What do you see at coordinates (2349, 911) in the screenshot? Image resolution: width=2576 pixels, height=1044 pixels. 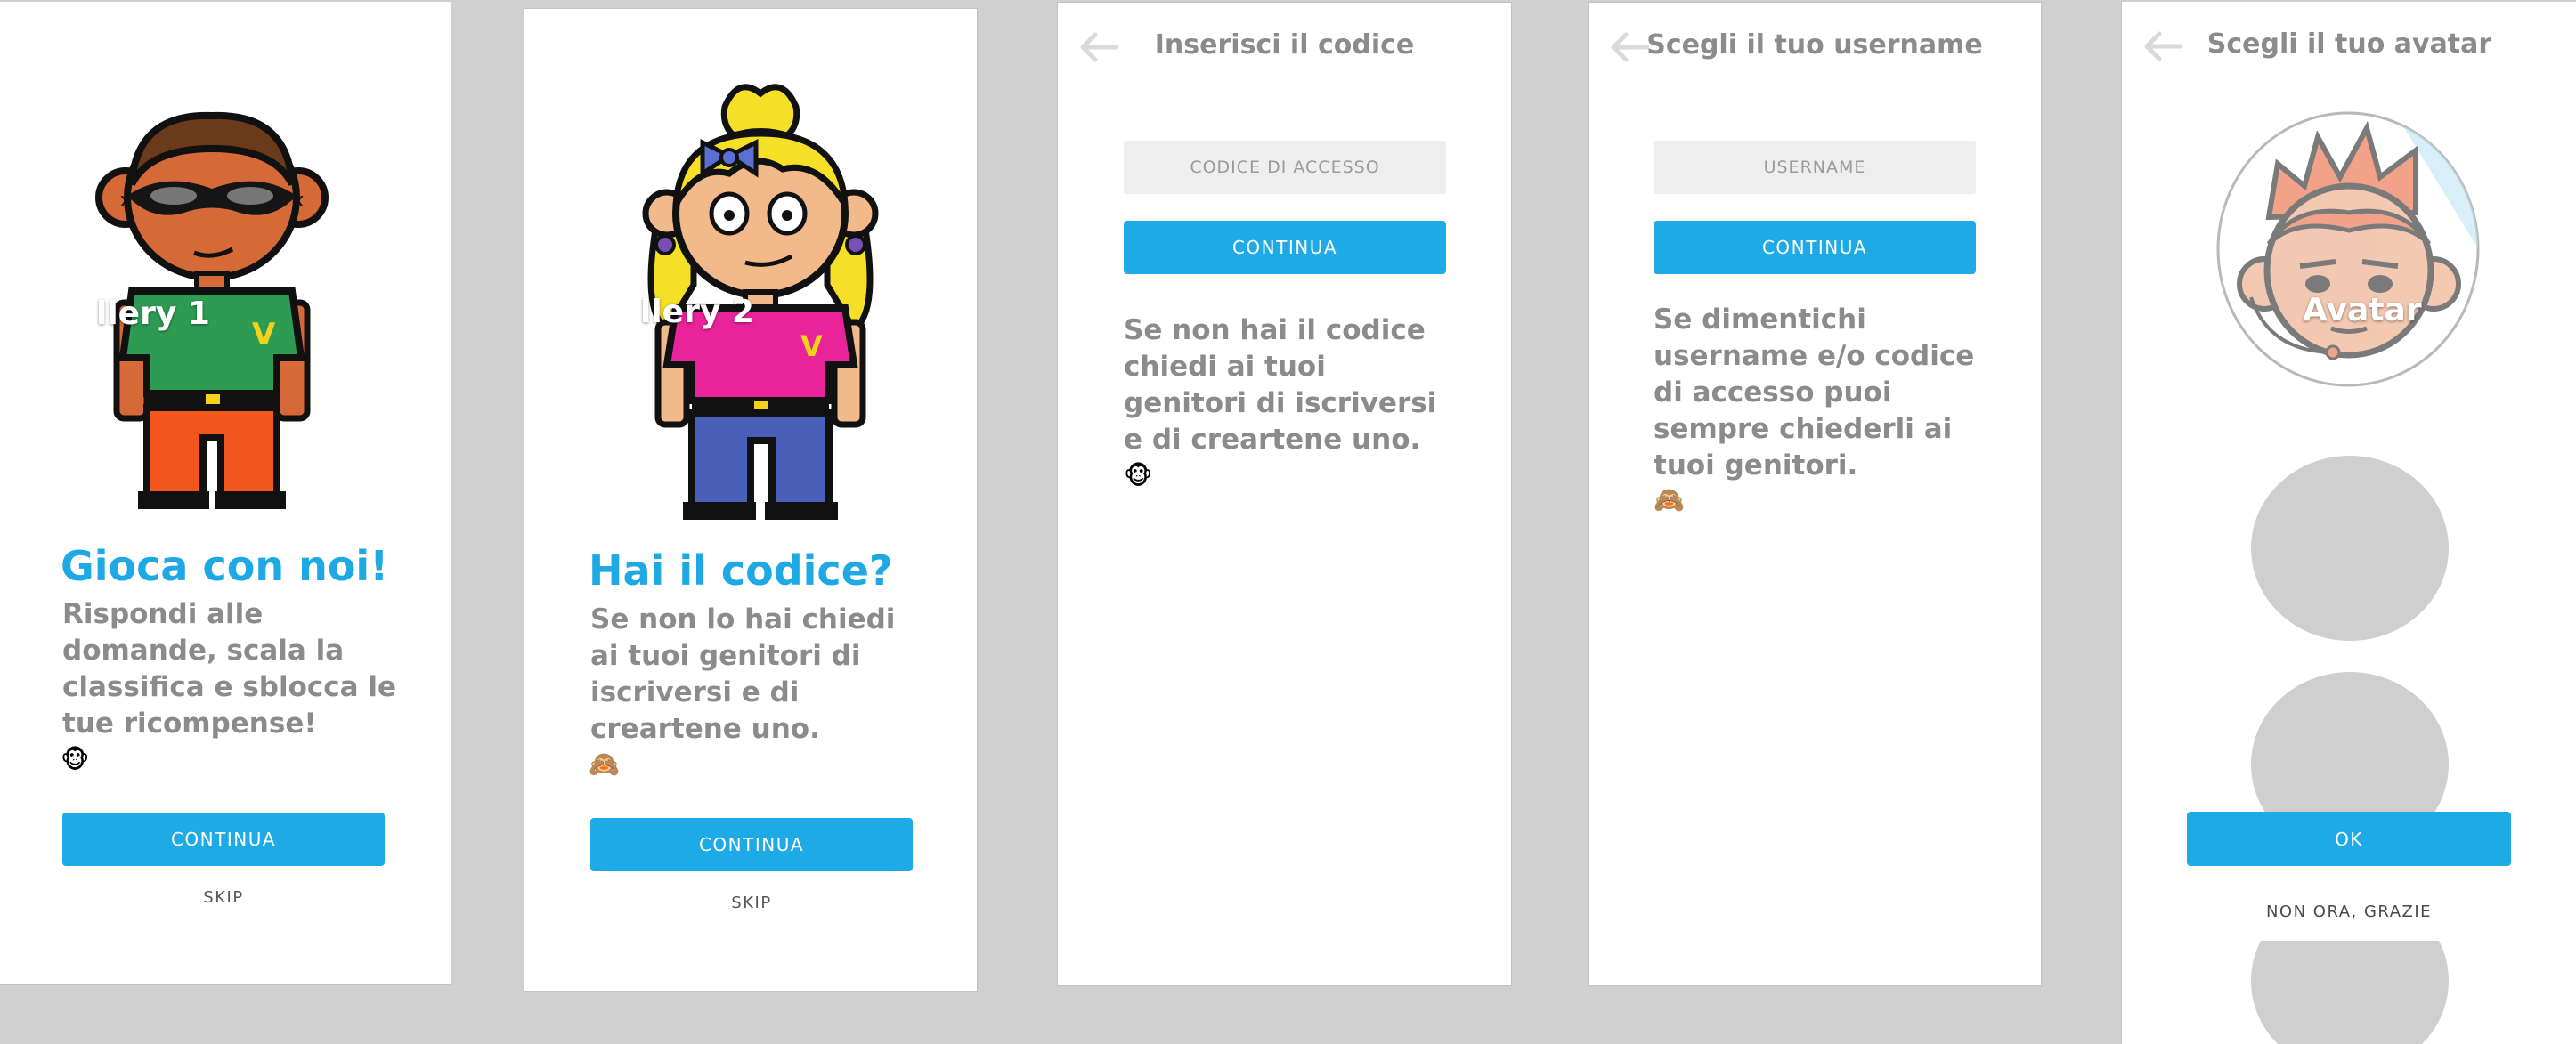 I see `not-now-link: NON ORA, GRAZIE` at bounding box center [2349, 911].